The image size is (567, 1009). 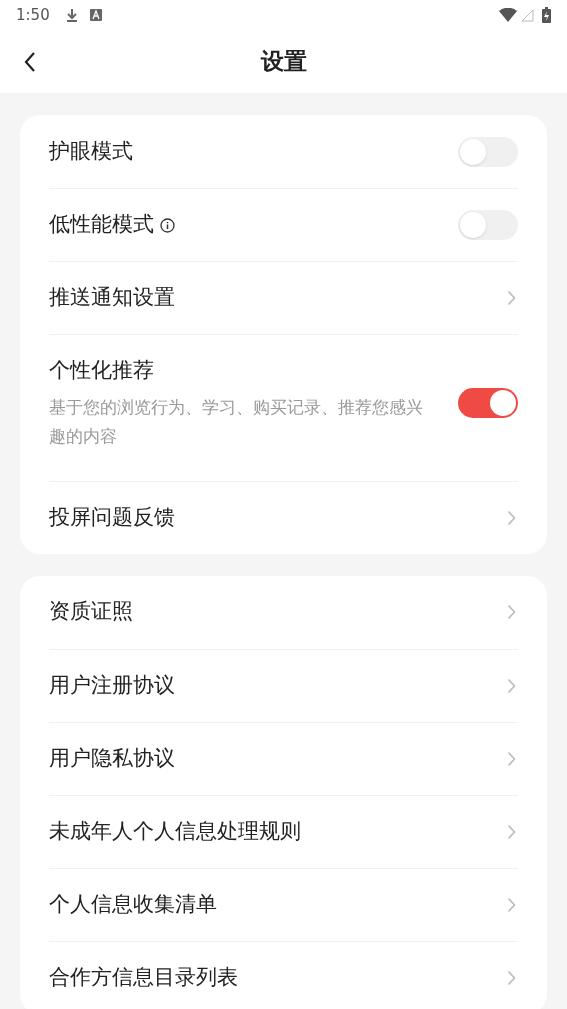 What do you see at coordinates (71, 15) in the screenshot?
I see `download-icon` at bounding box center [71, 15].